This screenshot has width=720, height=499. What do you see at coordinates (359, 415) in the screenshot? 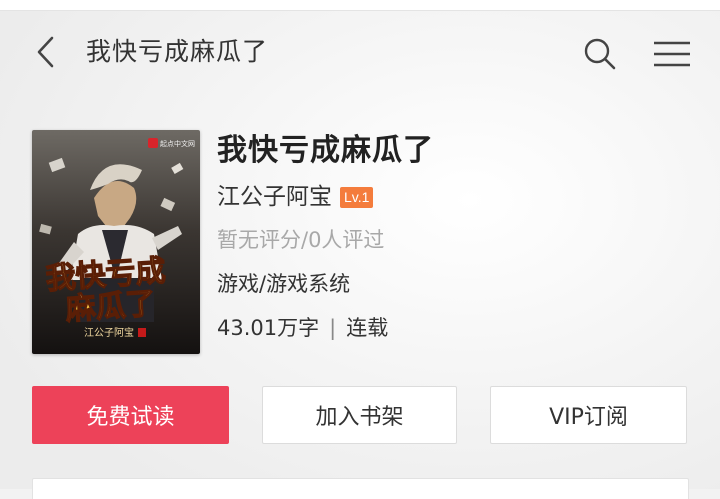
I see `add-to-shelf-button: 加入书架` at bounding box center [359, 415].